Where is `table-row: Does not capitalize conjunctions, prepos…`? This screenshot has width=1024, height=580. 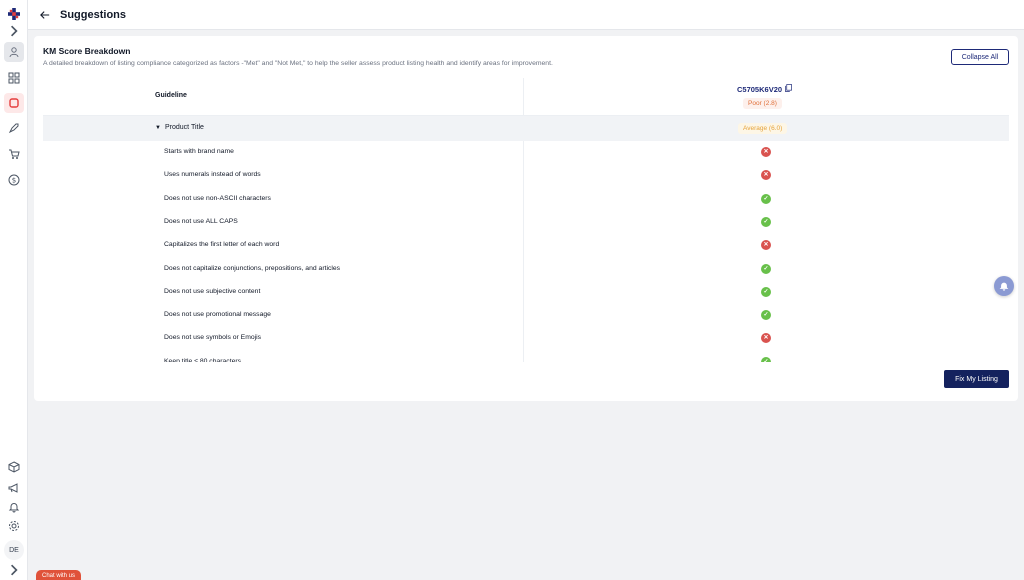 table-row: Does not capitalize conjunctions, prepos… is located at coordinates (526, 269).